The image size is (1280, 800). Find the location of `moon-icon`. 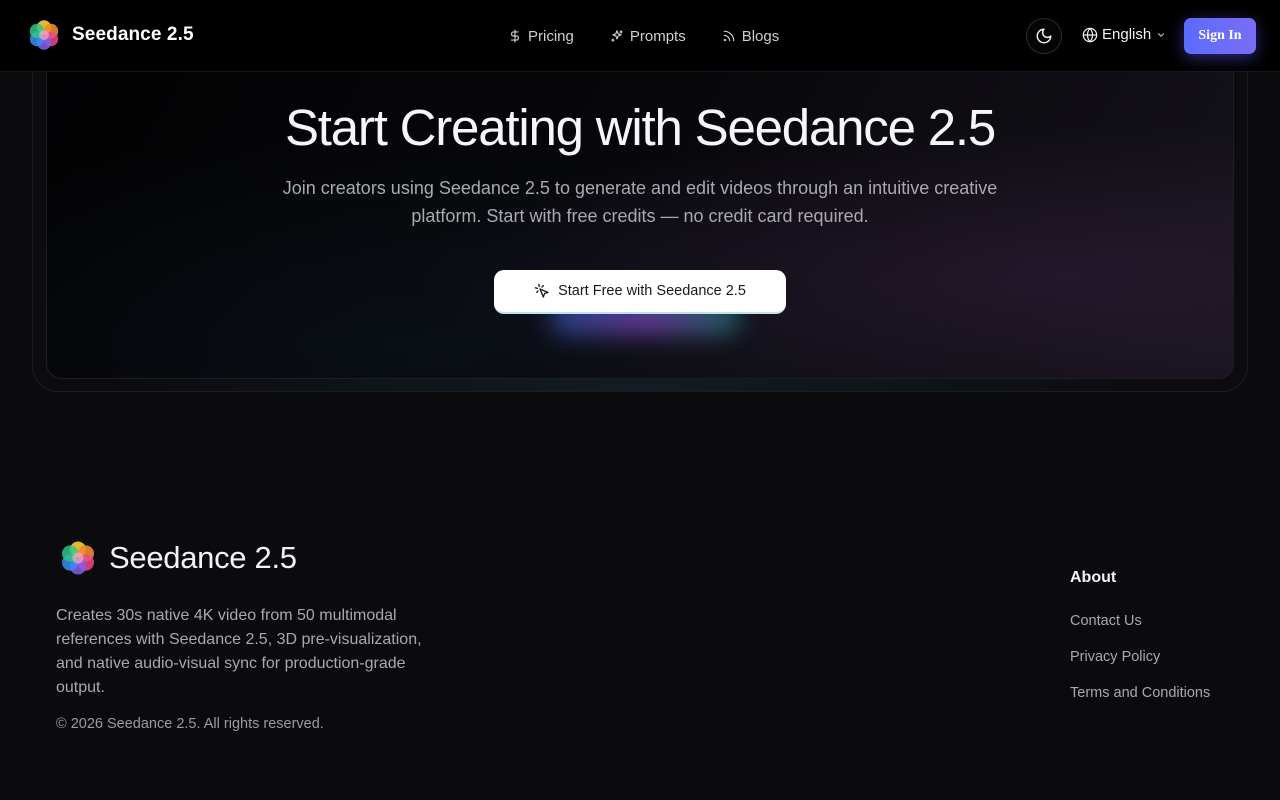

moon-icon is located at coordinates (1044, 36).